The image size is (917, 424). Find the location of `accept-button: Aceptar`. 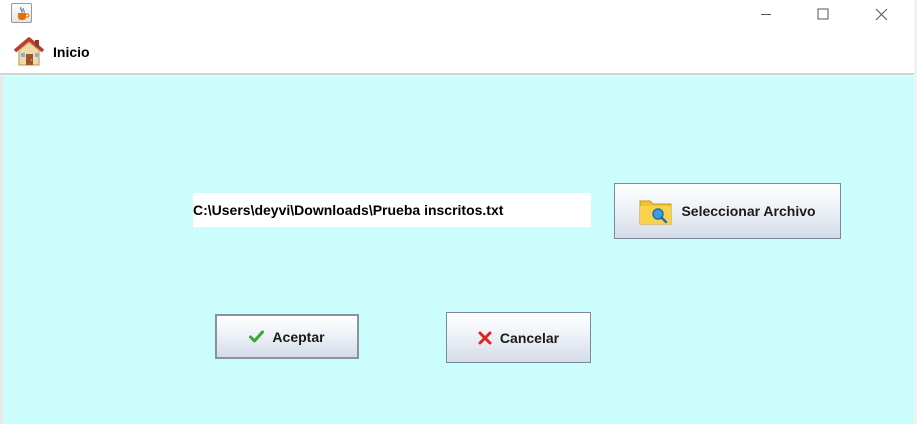

accept-button: Aceptar is located at coordinates (287, 336).